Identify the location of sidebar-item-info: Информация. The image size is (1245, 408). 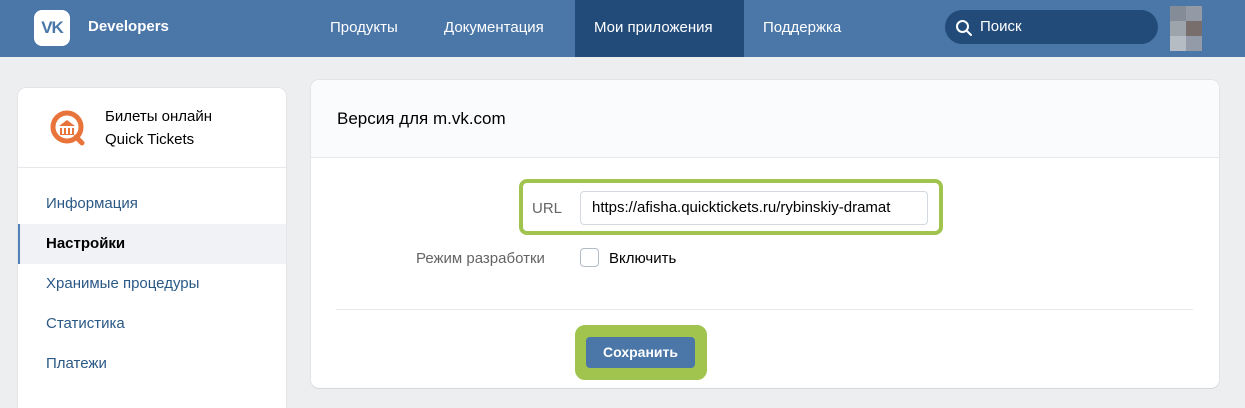
(152, 204).